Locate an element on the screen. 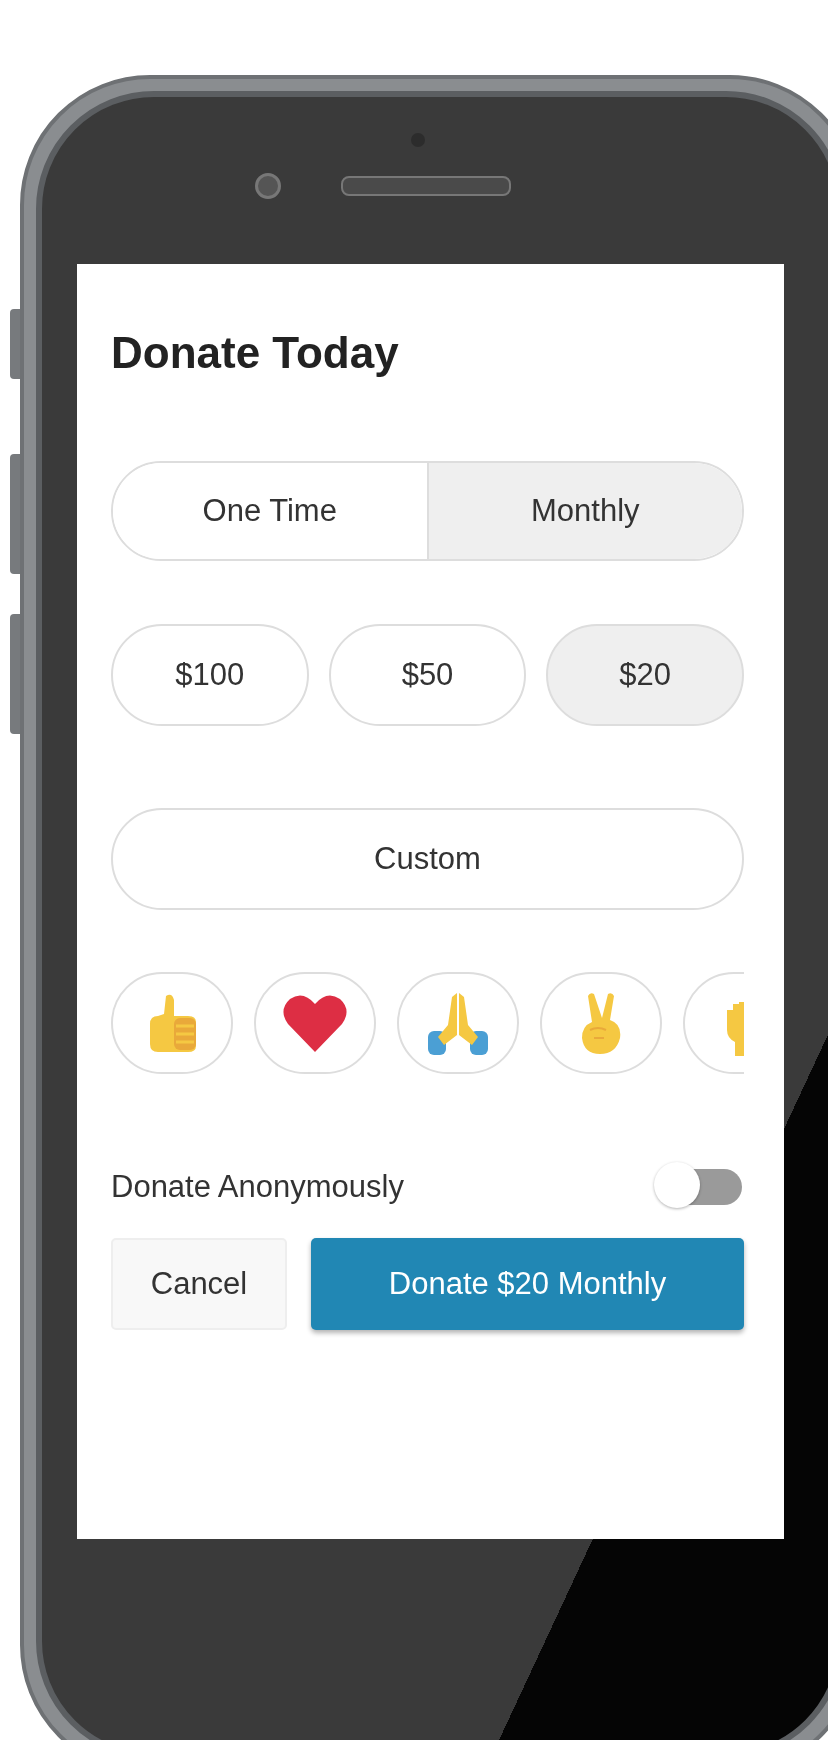 This screenshot has width=828, height=1740. cancel-button: Cancel is located at coordinates (199, 1284).